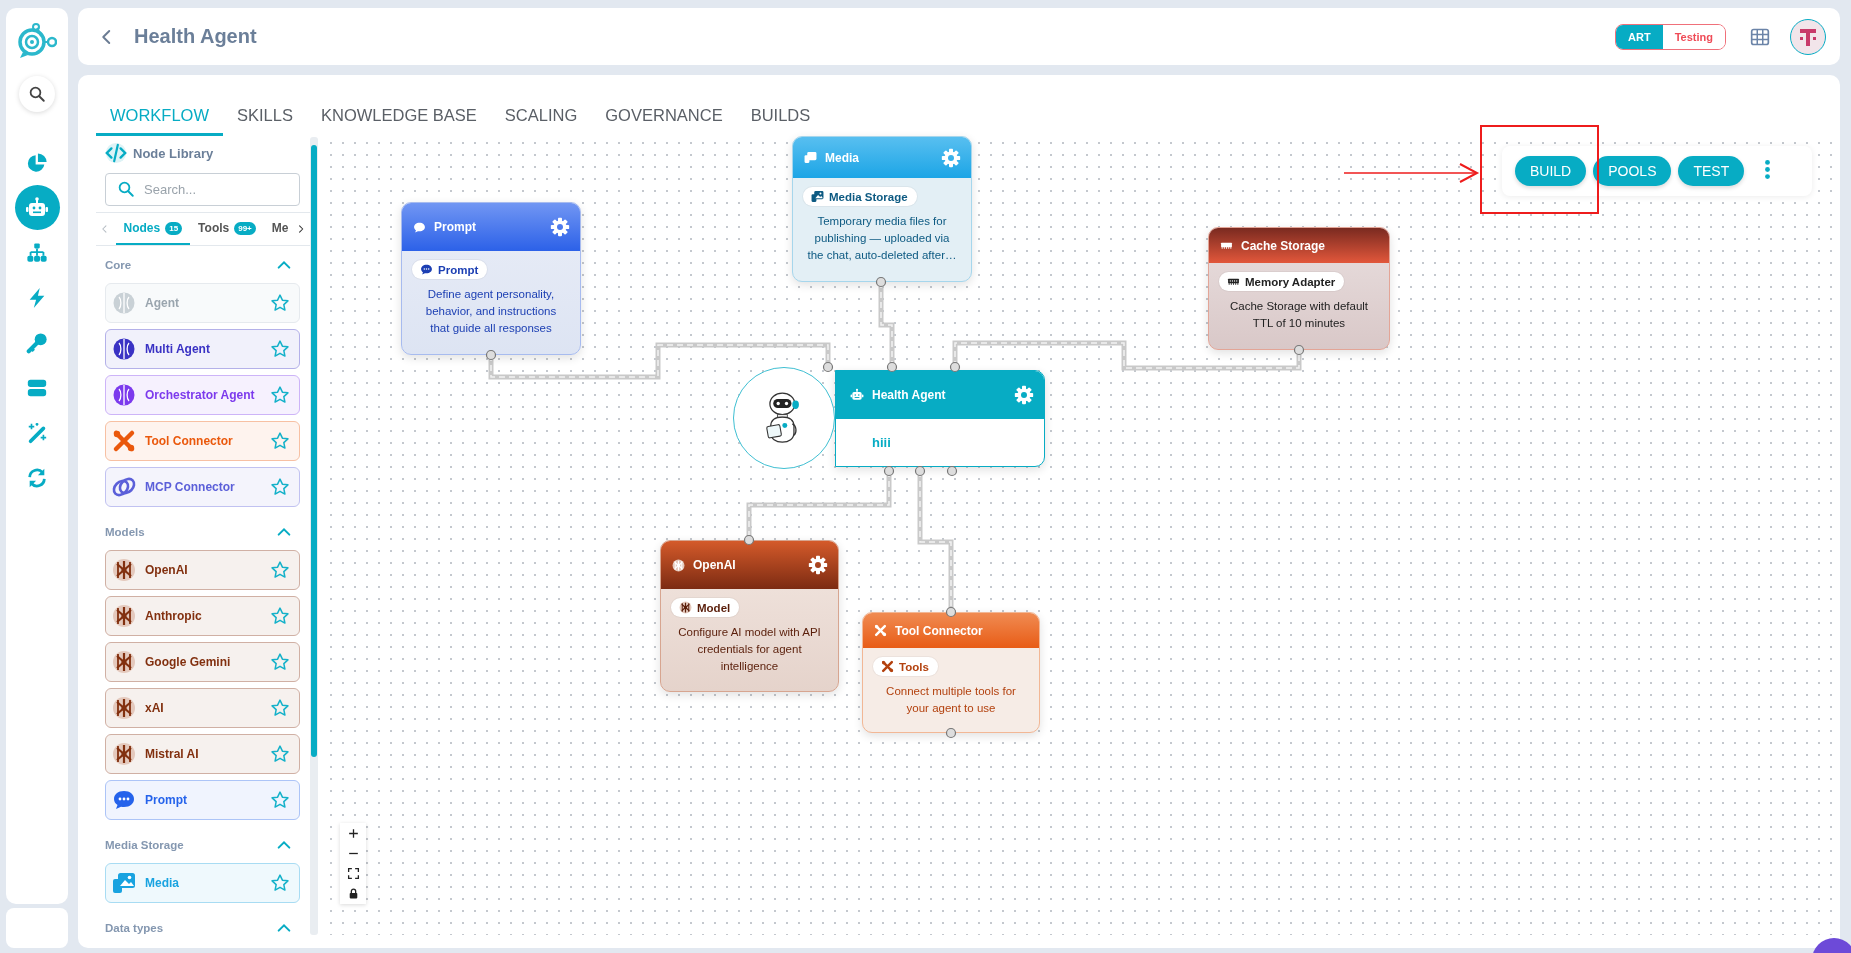 The height and width of the screenshot is (953, 1851). What do you see at coordinates (202, 754) in the screenshot?
I see `library-item: Mistral AI` at bounding box center [202, 754].